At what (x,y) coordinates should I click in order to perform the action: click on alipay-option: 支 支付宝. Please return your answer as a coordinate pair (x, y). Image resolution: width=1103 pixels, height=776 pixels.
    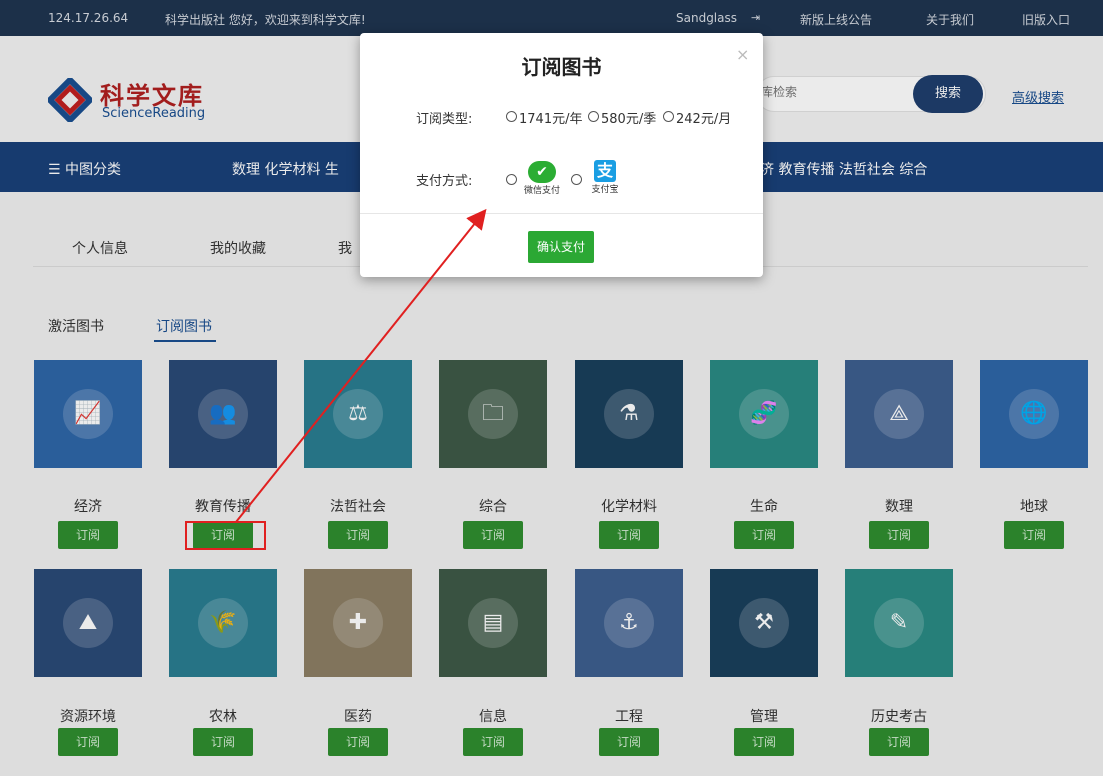
    Looking at the image, I should click on (605, 177).